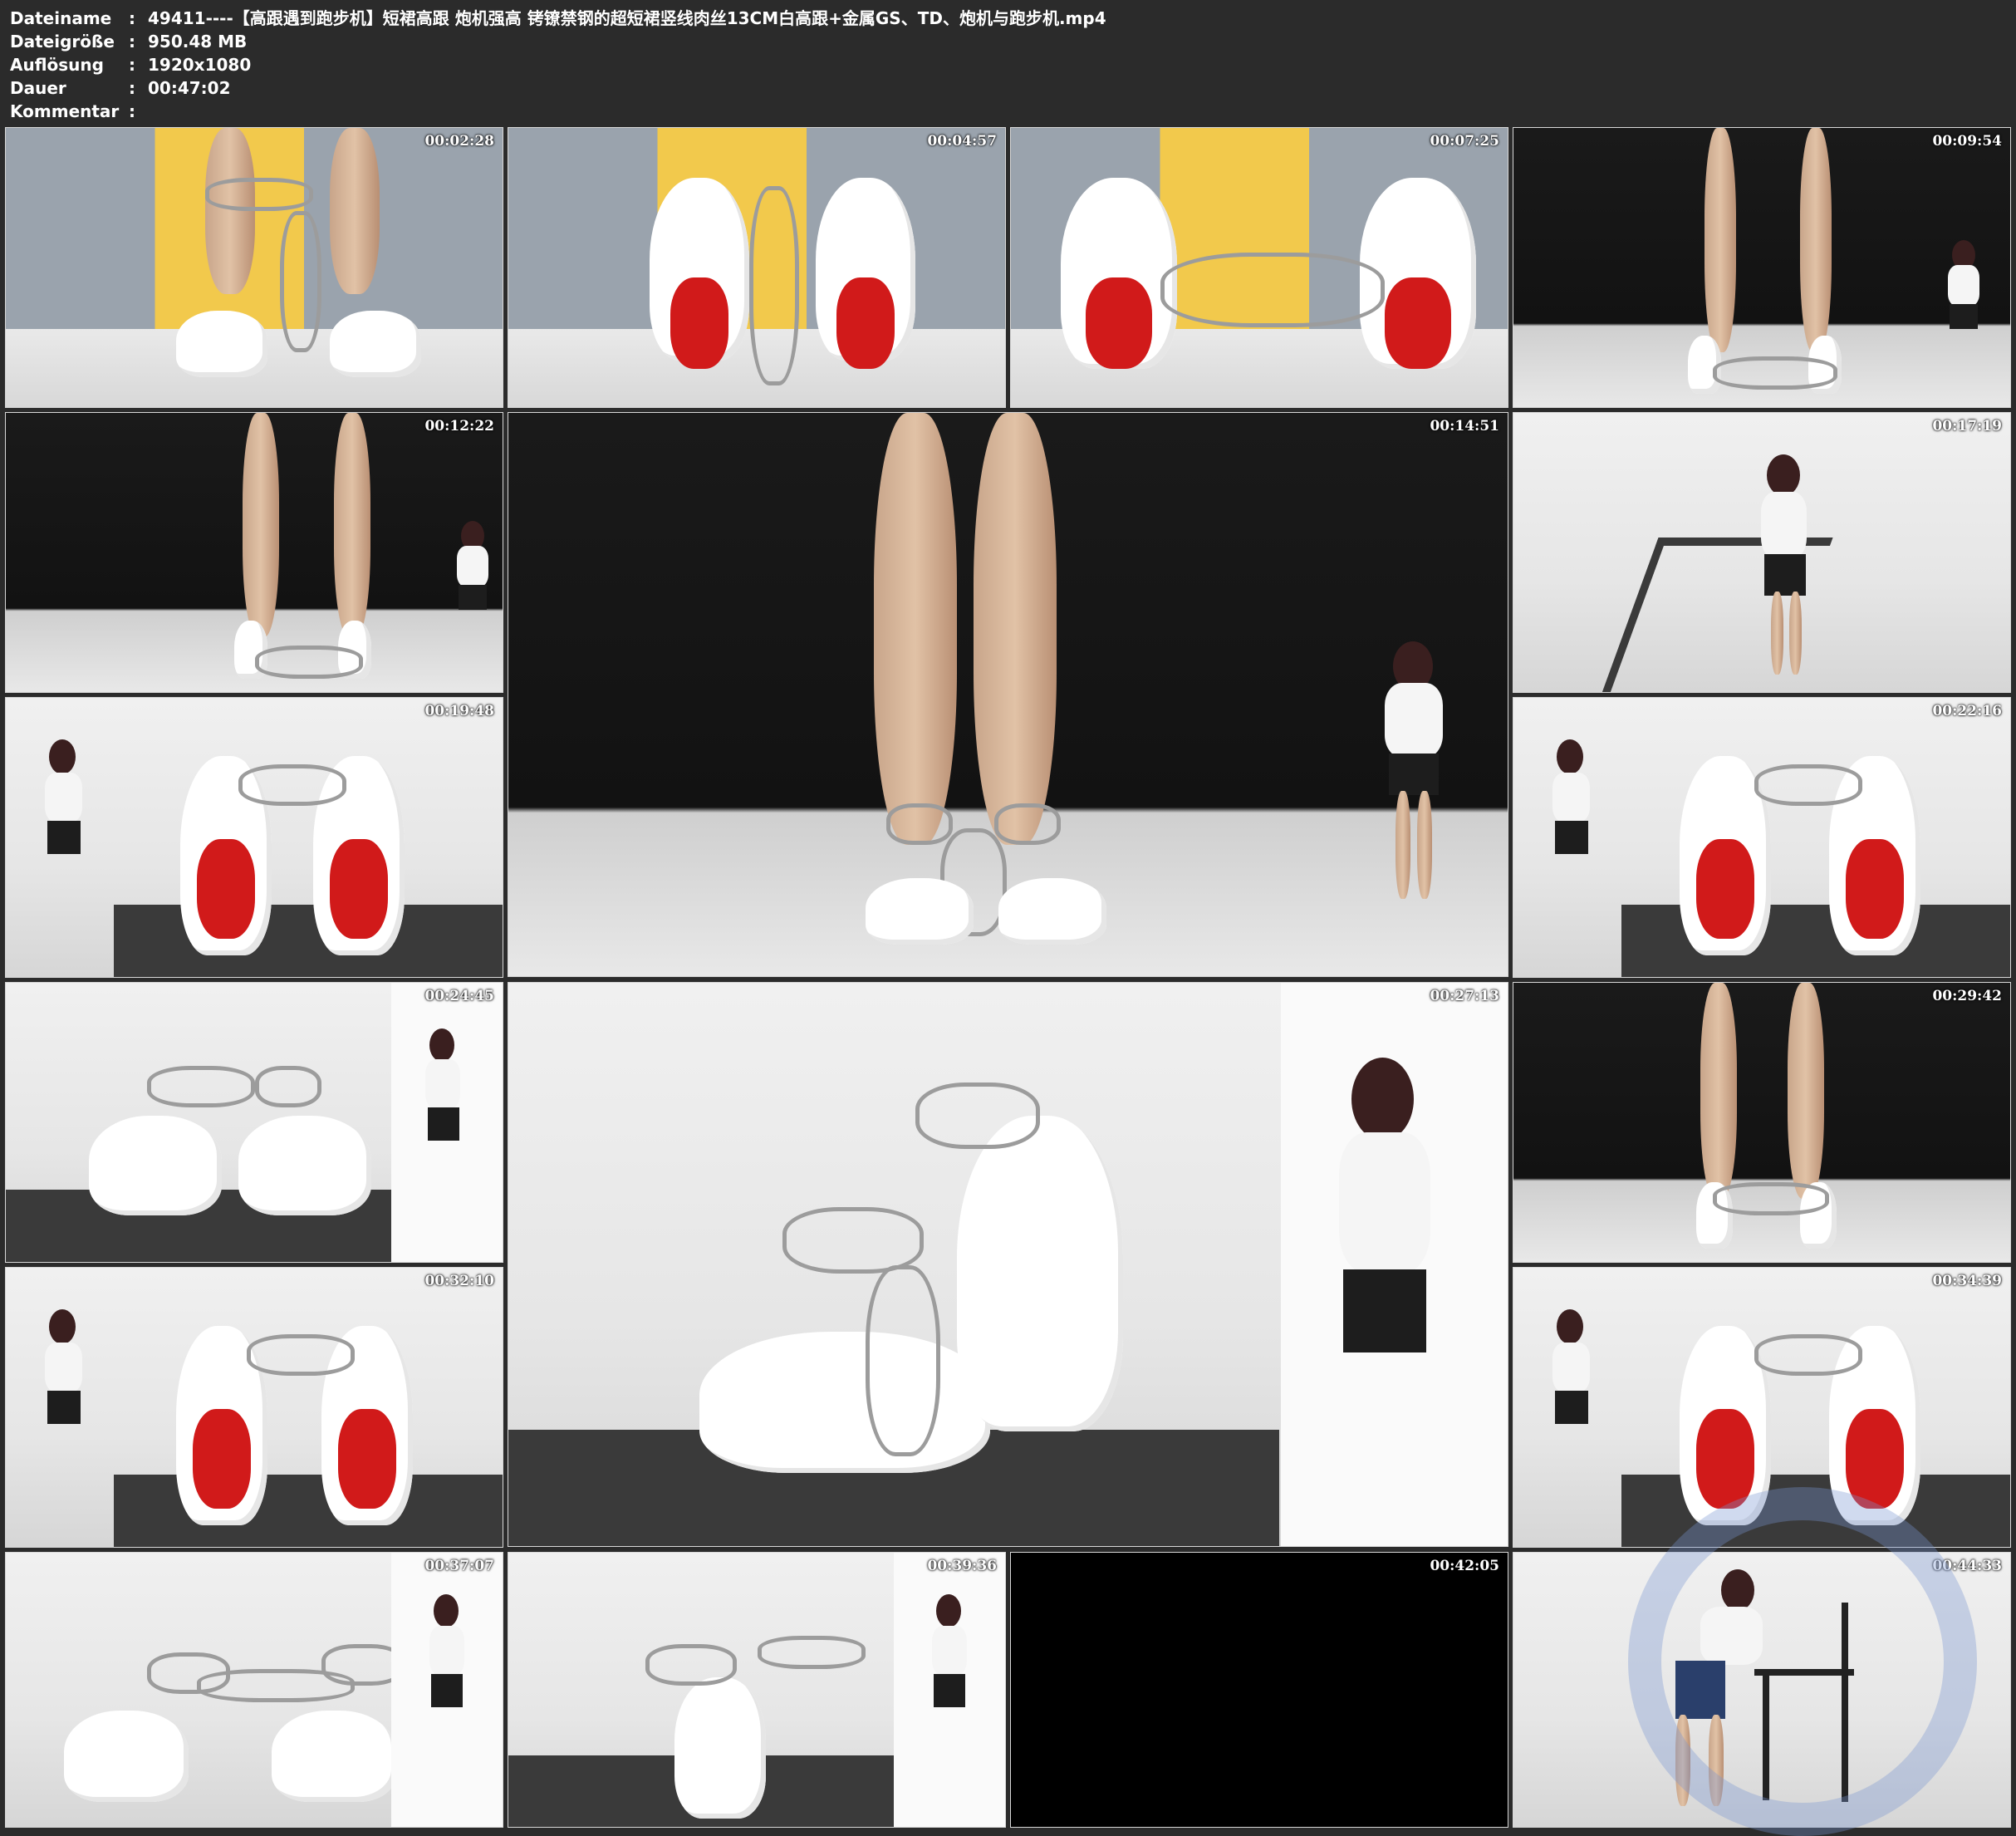  Describe the element at coordinates (254, 1122) in the screenshot. I see `thumbnail: 00:24:45` at that location.